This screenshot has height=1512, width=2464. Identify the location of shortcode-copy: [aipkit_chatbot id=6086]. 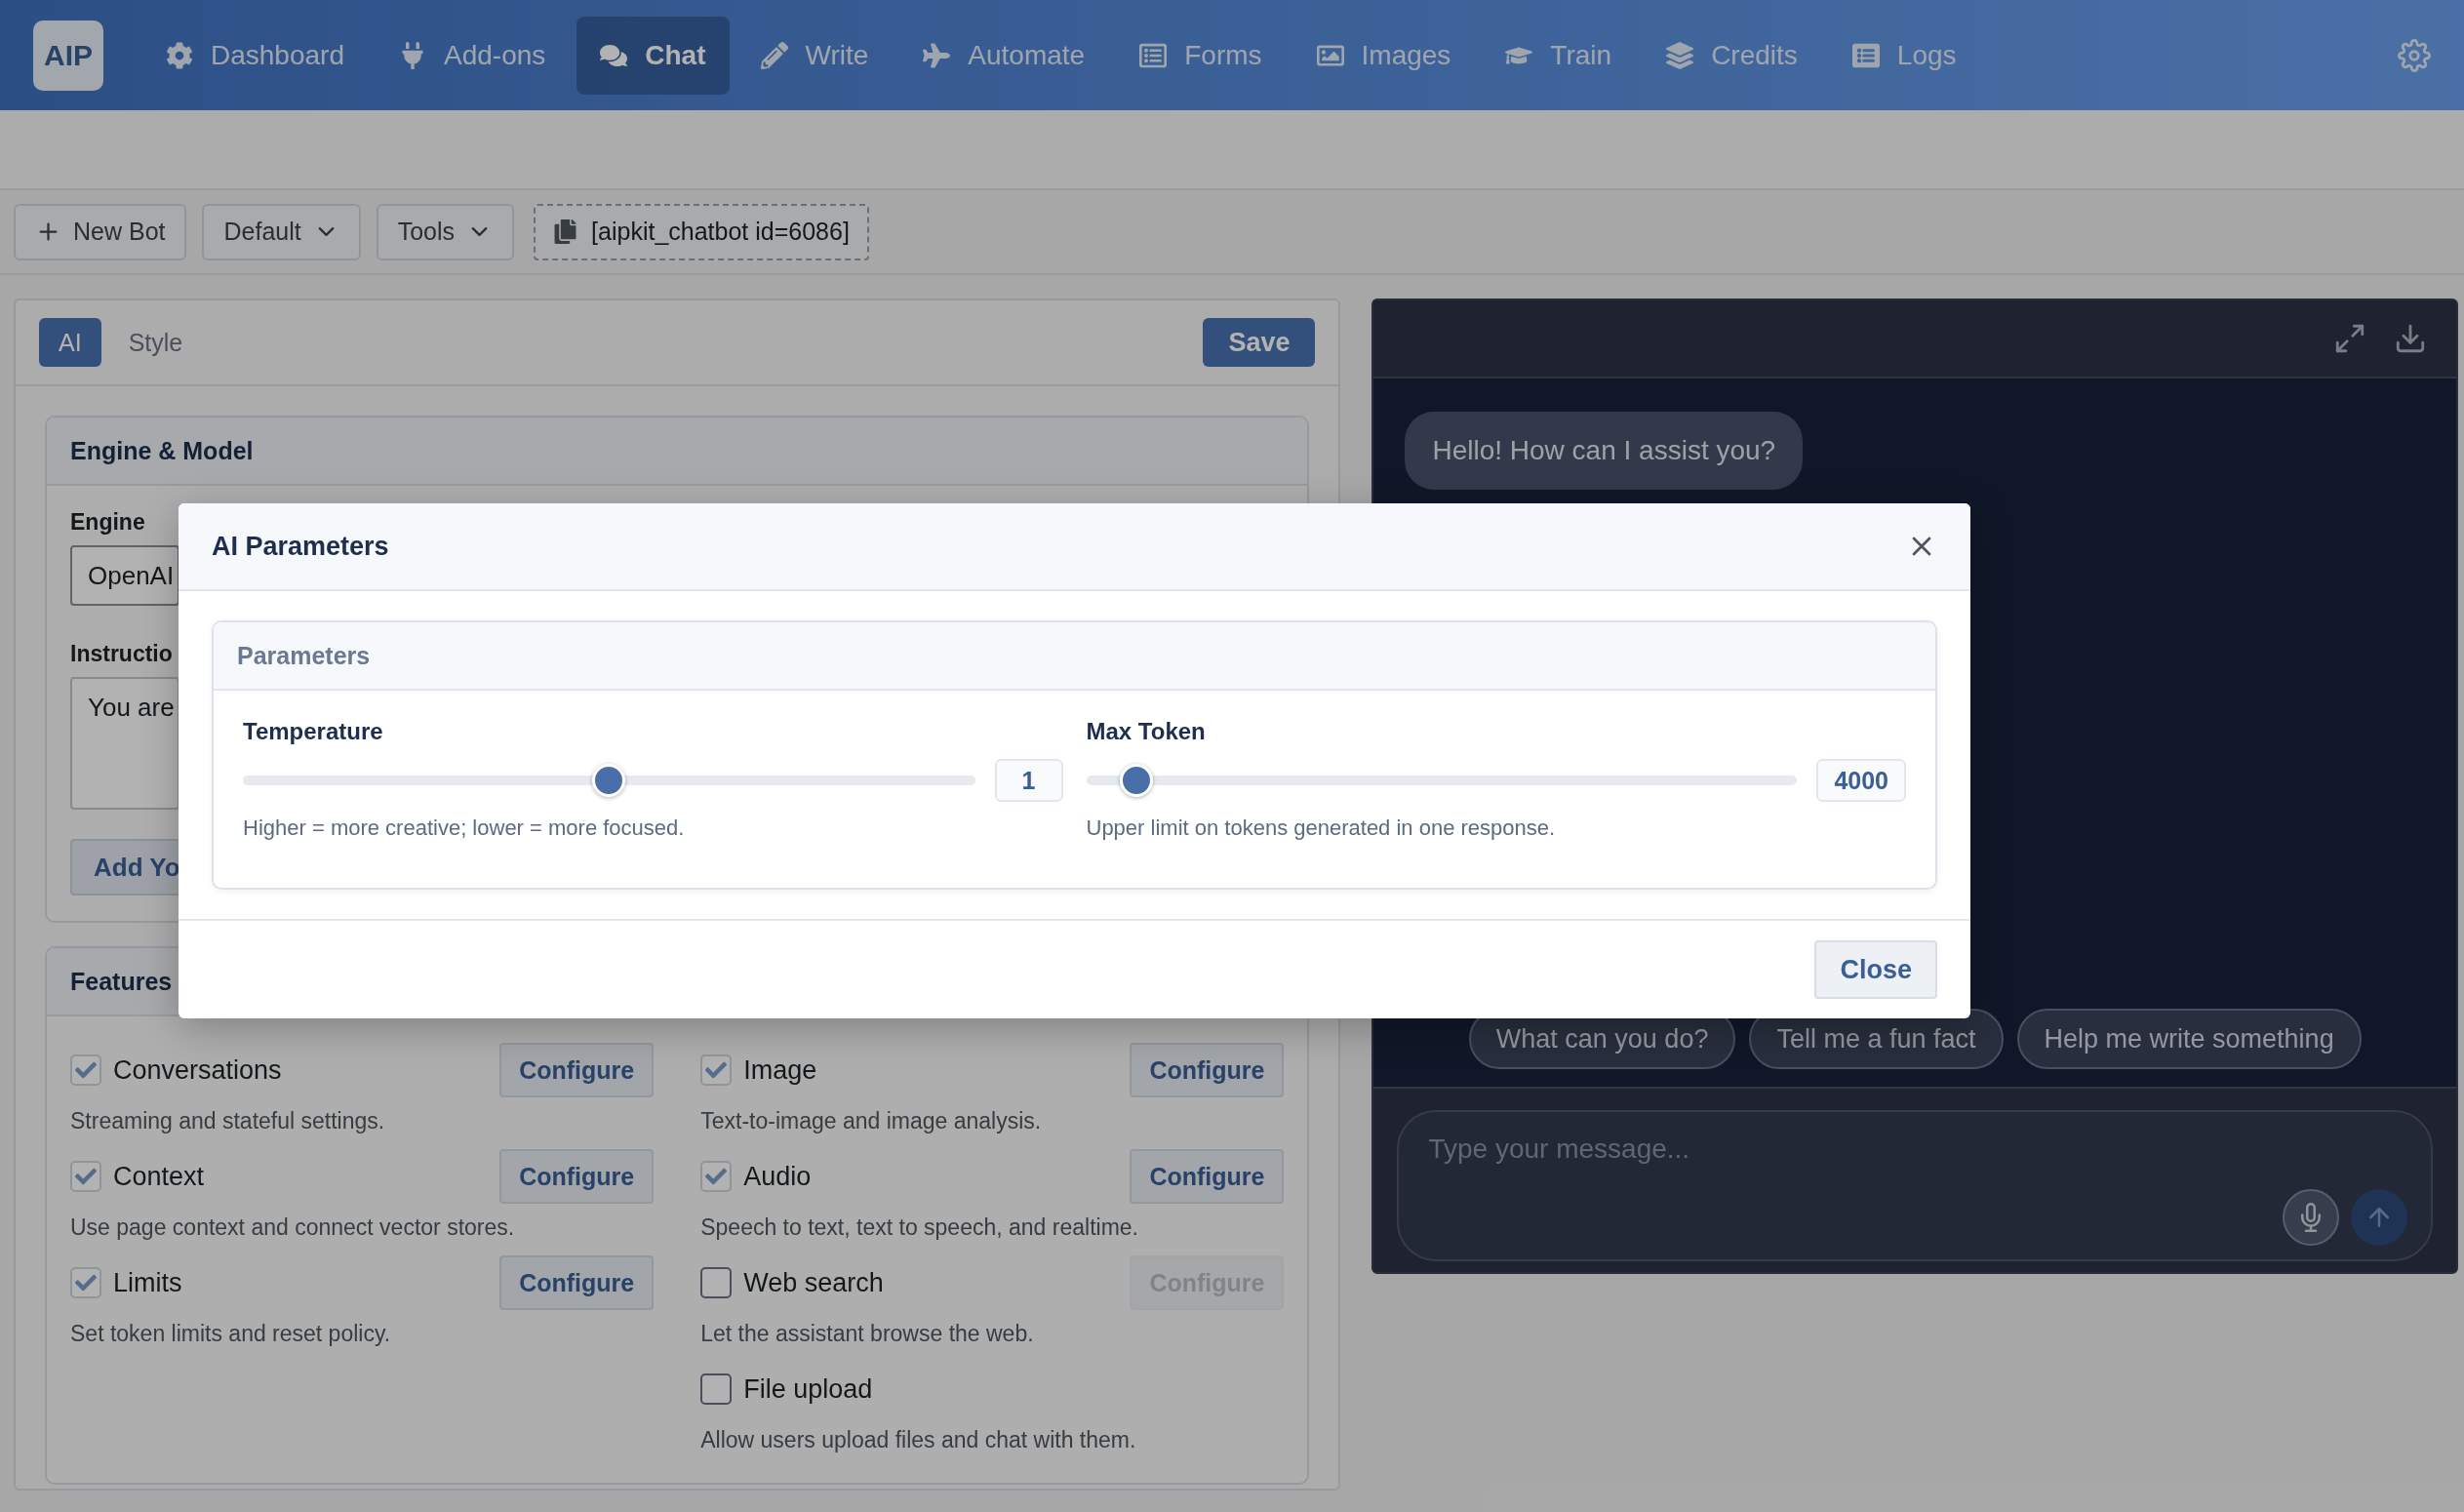
(701, 231).